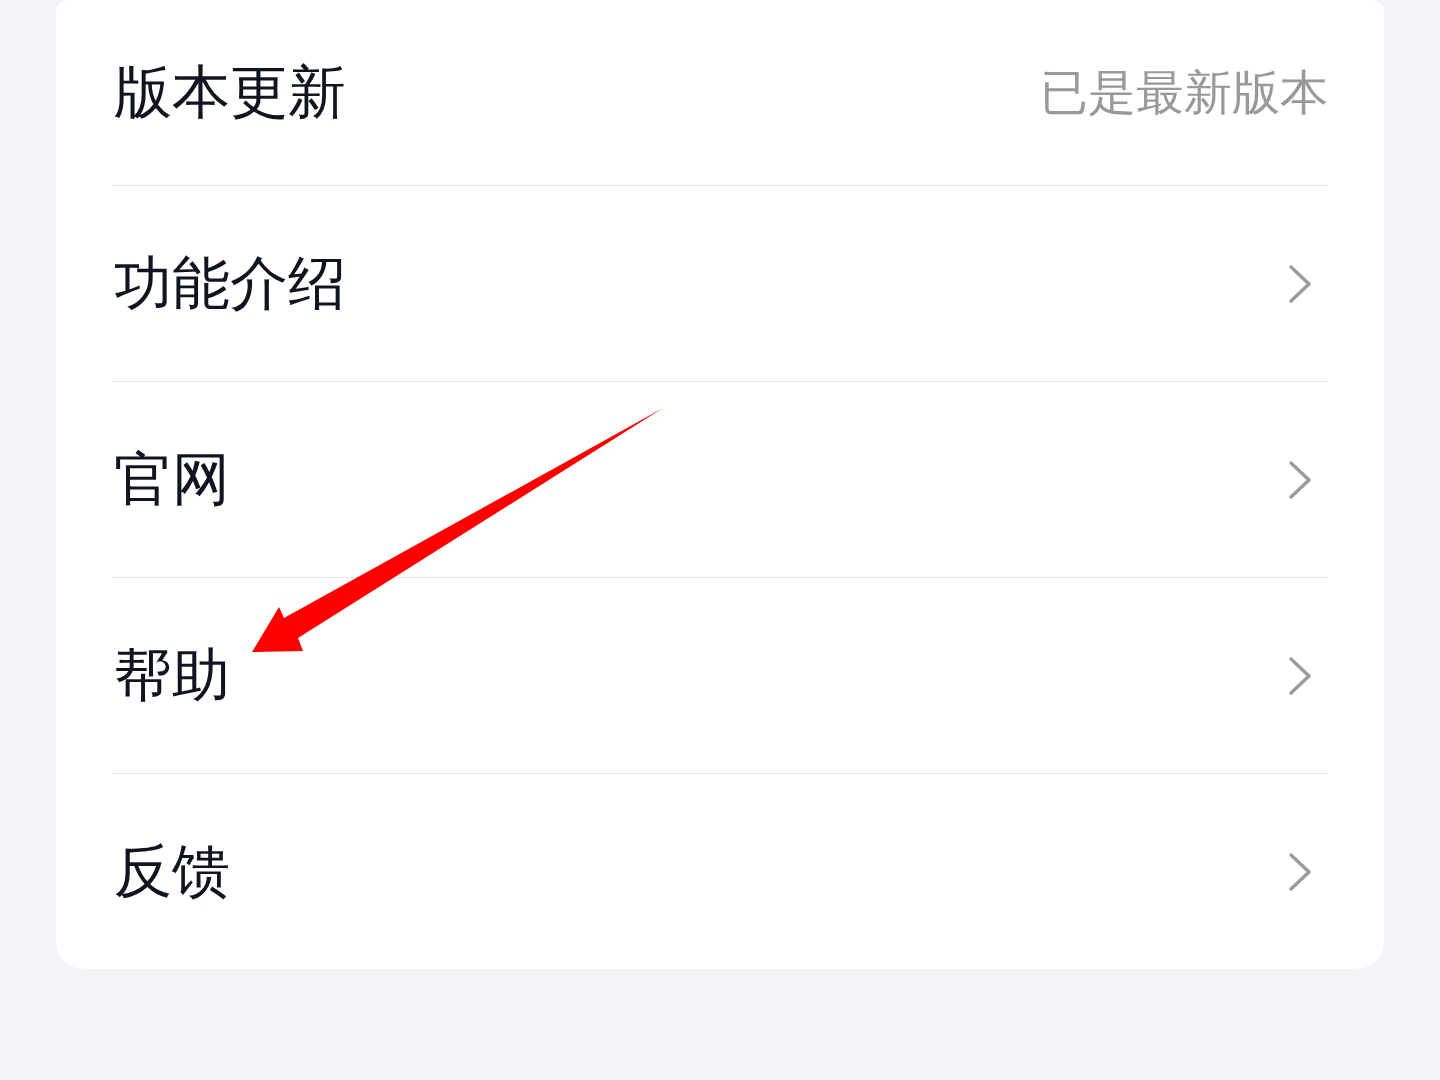 The height and width of the screenshot is (1080, 1440). I want to click on status-text: 已是最新版本, so click(1184, 92).